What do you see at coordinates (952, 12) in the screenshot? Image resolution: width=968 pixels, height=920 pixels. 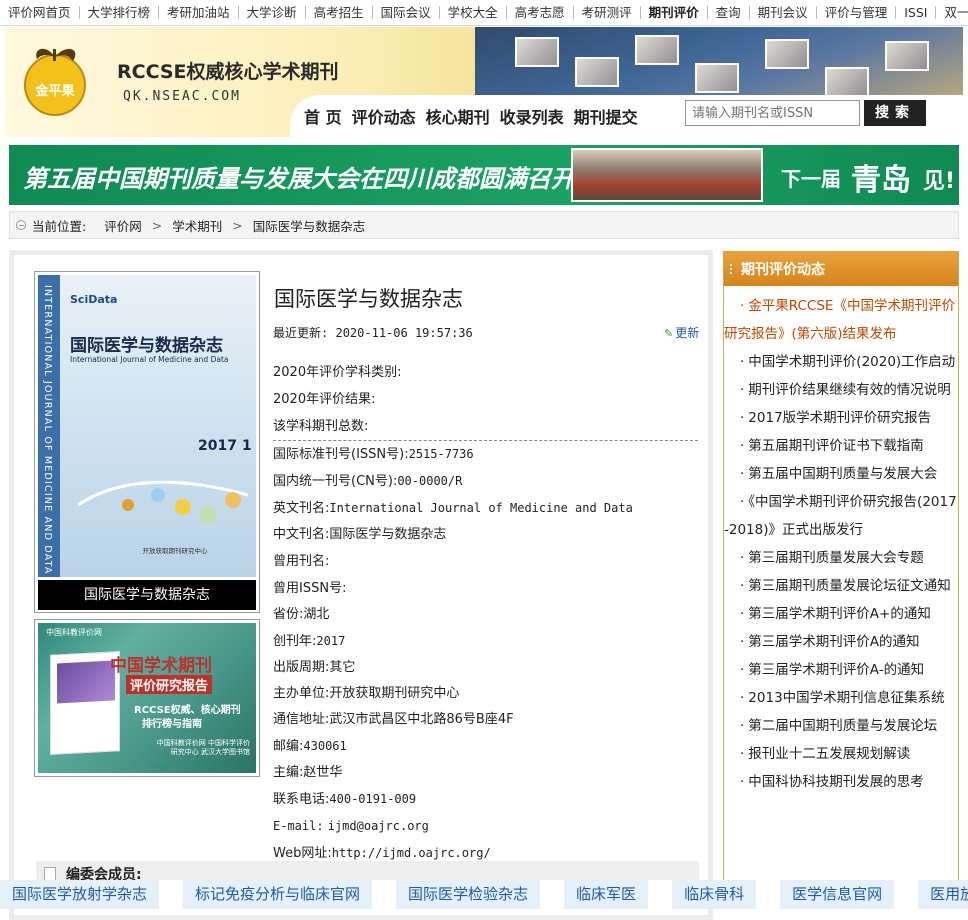 I see `topnav-double-first-class: 双一流` at bounding box center [952, 12].